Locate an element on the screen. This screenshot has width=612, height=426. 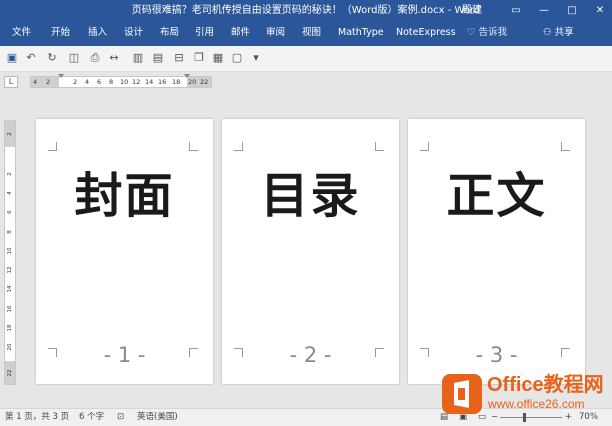
site-logo: Office教程网 www.office26.com is located at coordinates (526, 395).